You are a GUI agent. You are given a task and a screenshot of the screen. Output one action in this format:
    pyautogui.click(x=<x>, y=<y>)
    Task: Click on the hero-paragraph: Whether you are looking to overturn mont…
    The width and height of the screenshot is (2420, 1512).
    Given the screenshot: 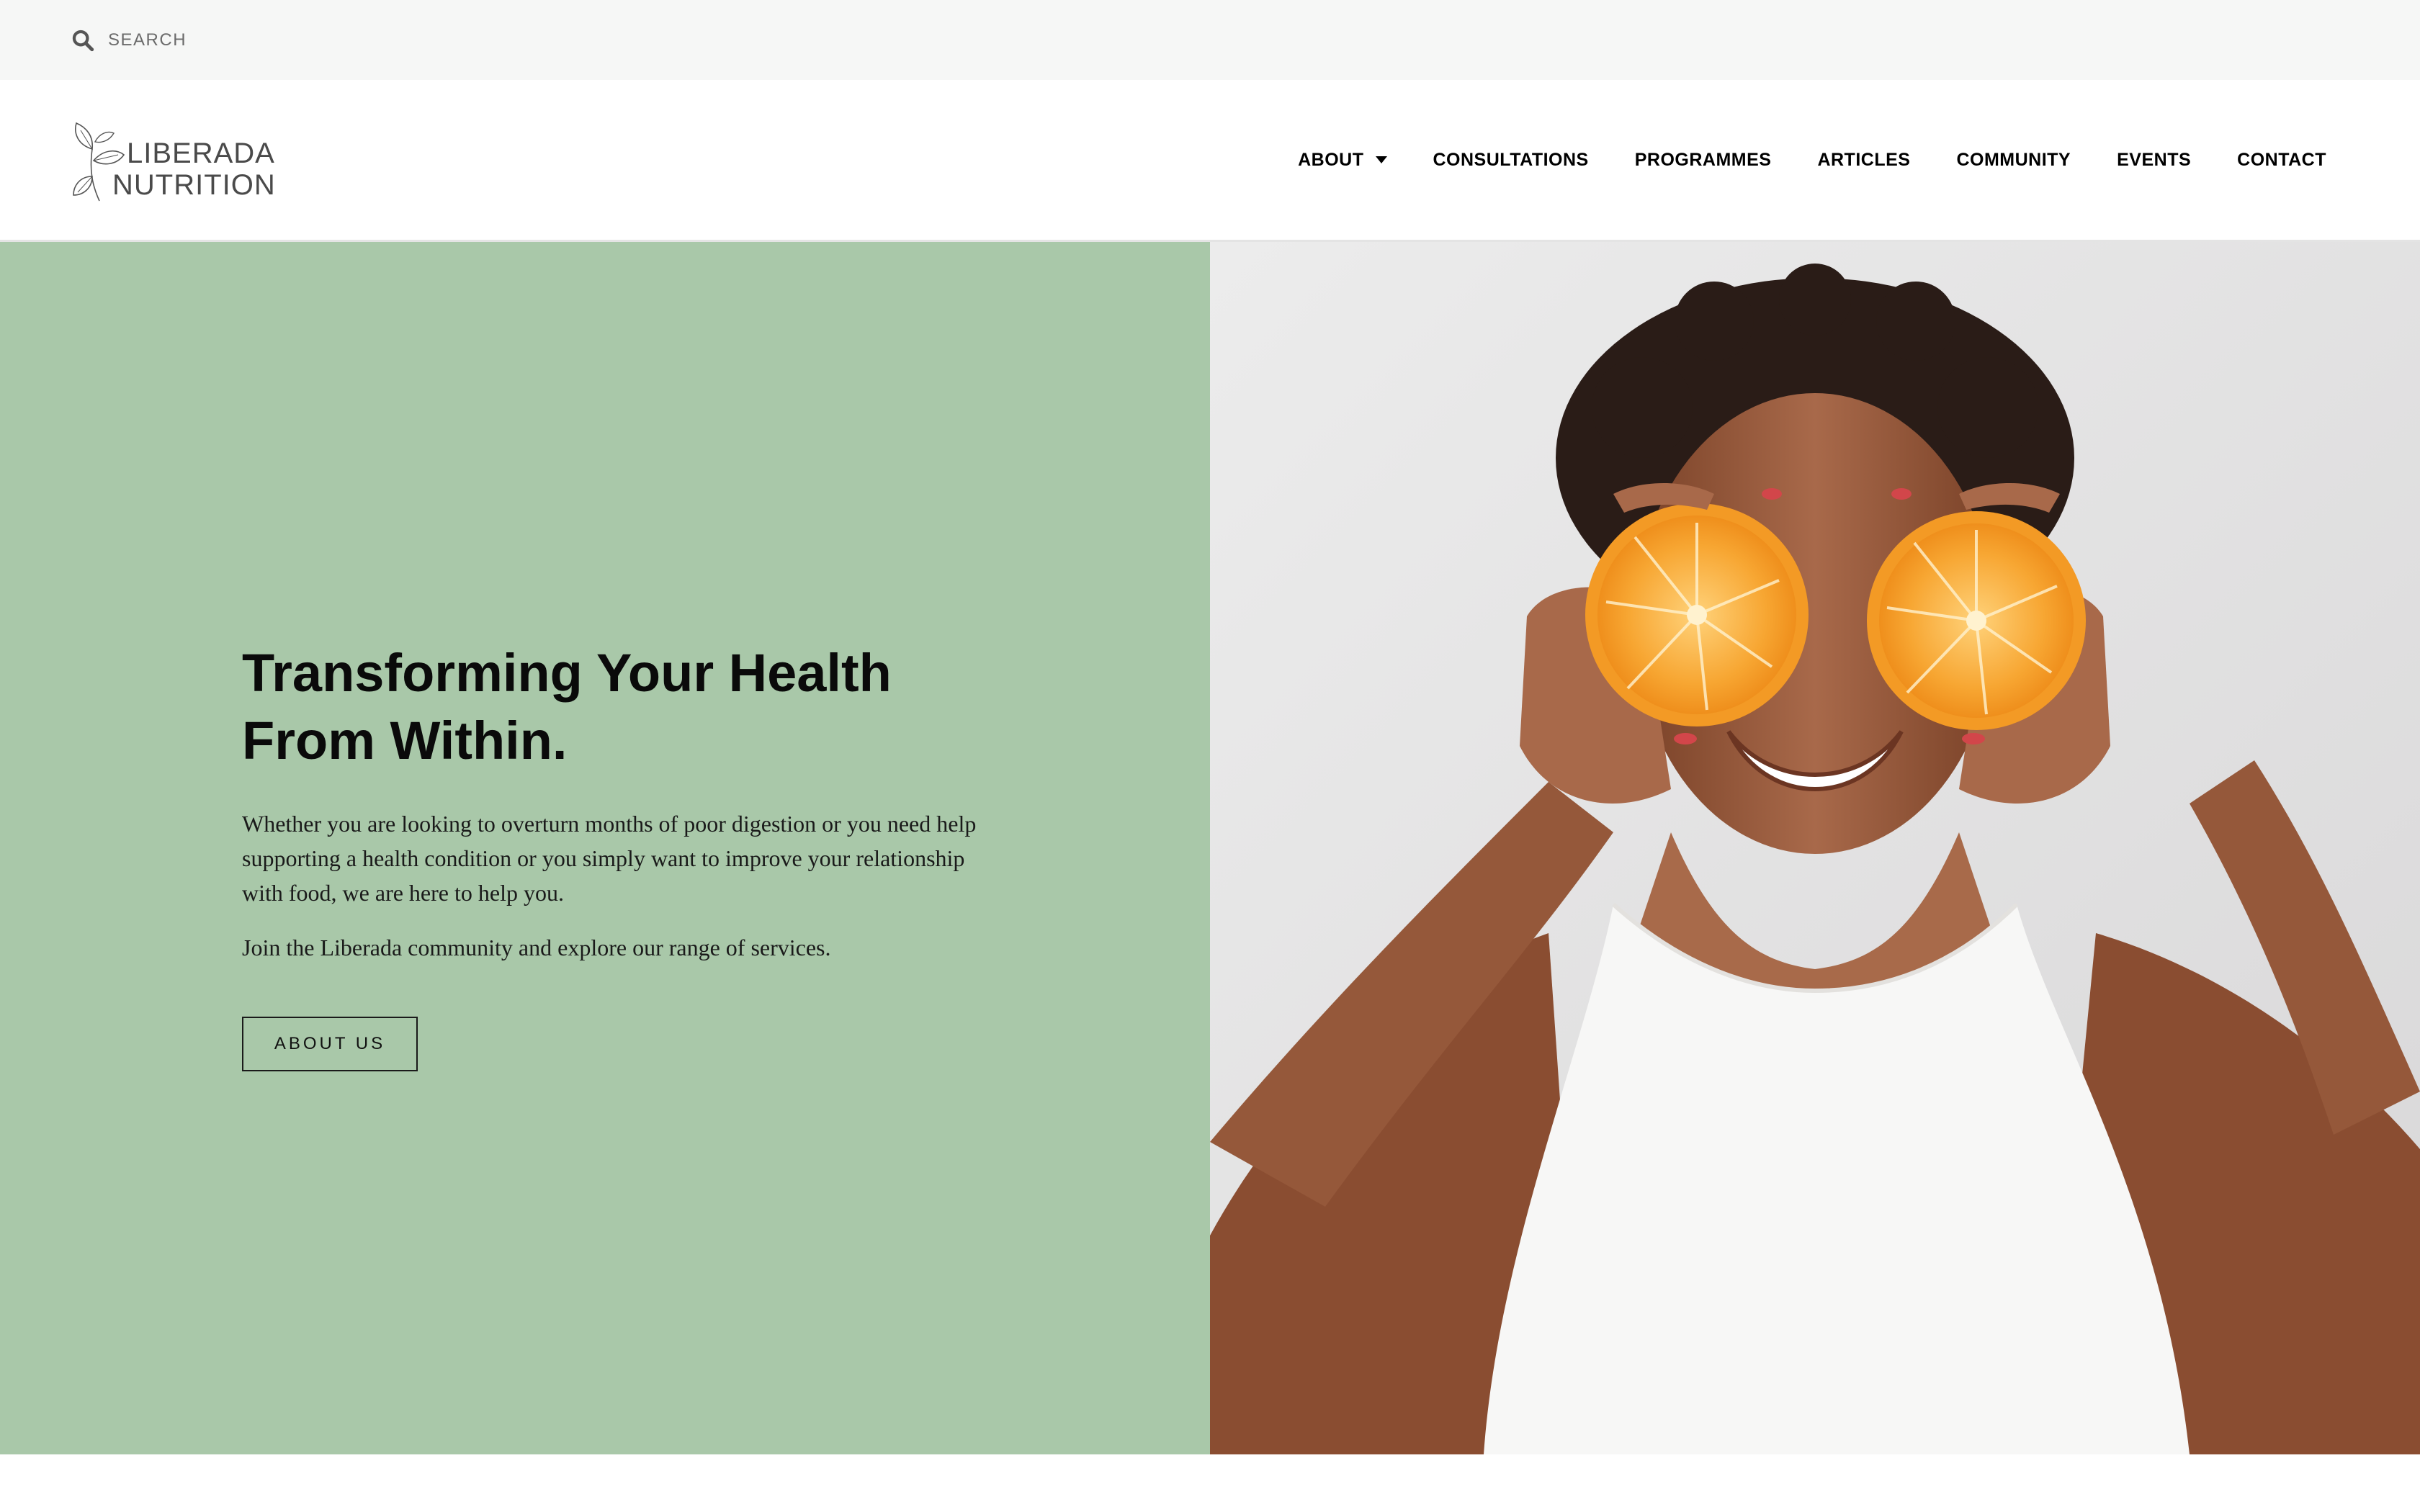 What is the action you would take?
    pyautogui.click(x=609, y=858)
    